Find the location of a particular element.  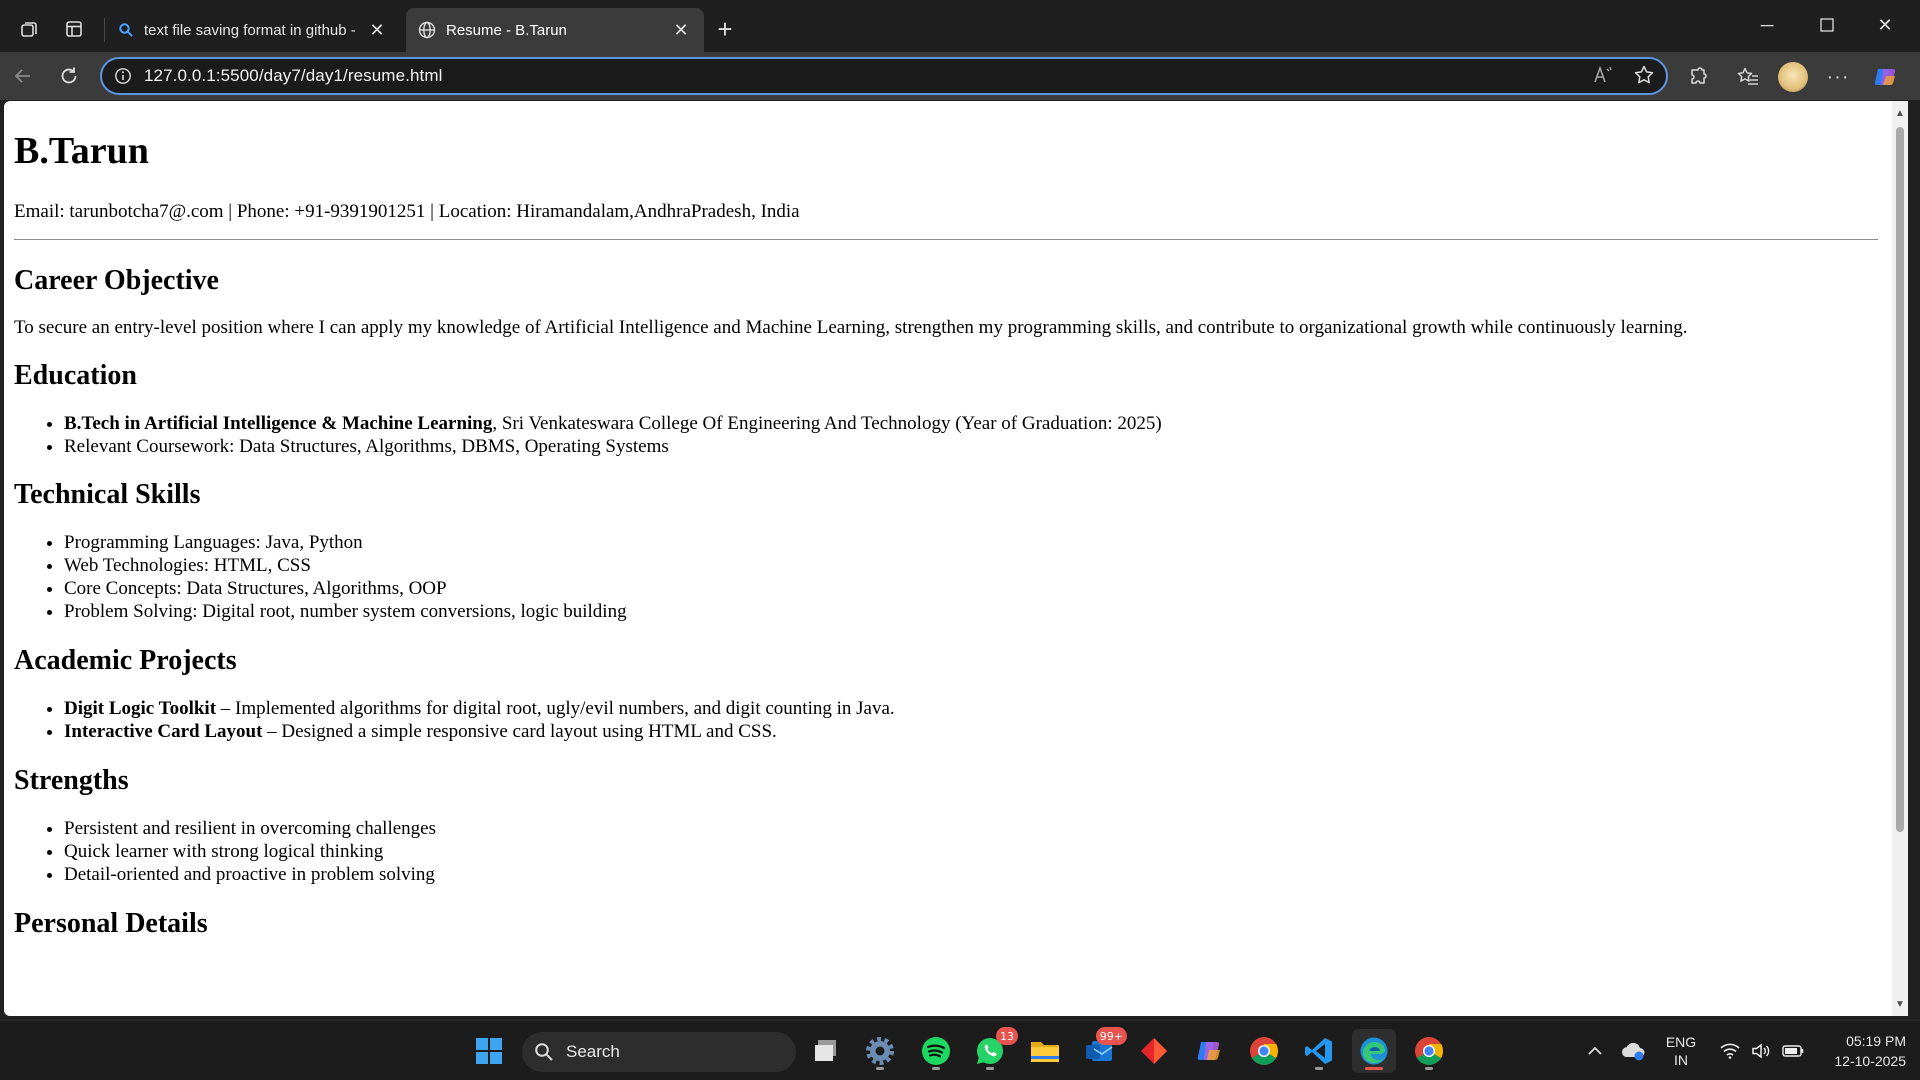

taskbar-outlook: 99+ is located at coordinates (1102, 1050).